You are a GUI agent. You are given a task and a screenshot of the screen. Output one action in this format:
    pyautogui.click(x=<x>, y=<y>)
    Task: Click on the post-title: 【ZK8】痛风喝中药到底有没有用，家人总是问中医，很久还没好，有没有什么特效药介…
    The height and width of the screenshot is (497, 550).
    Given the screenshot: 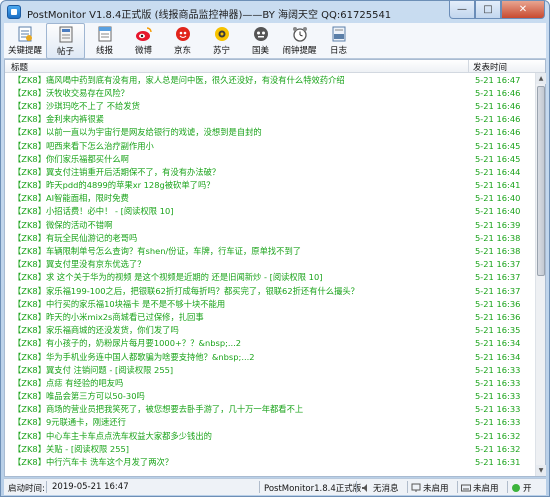 What is the action you would take?
    pyautogui.click(x=238, y=80)
    